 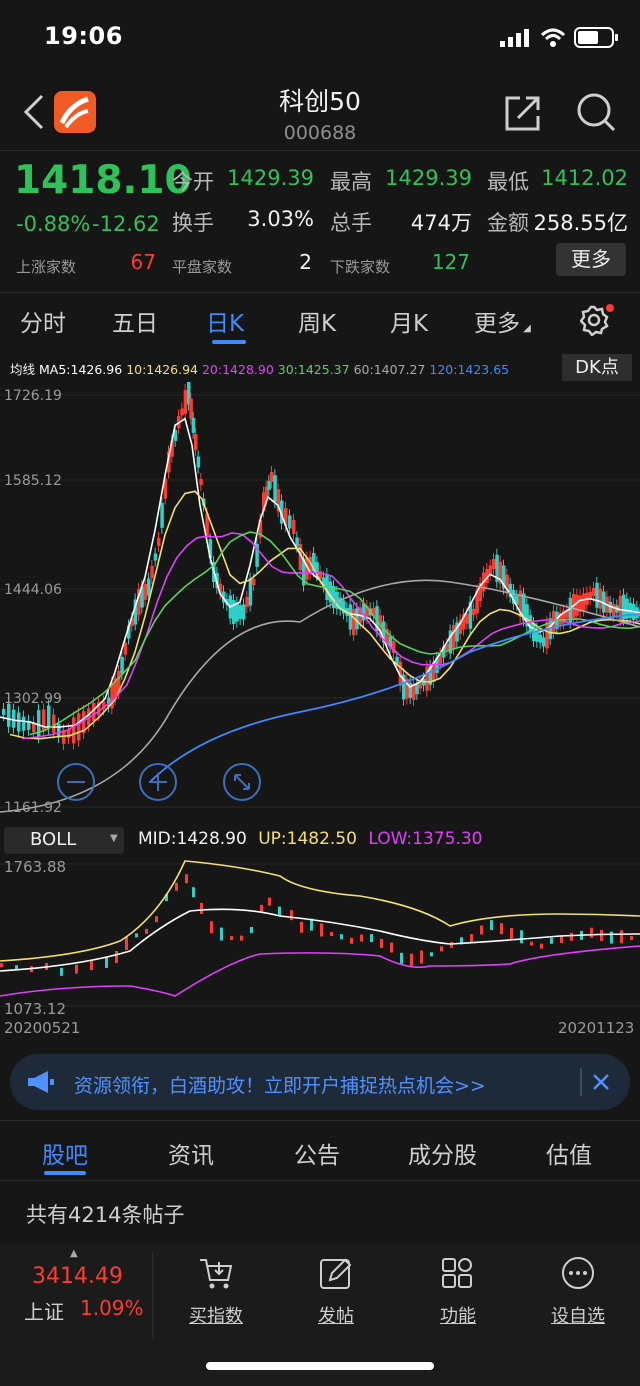 What do you see at coordinates (596, 37) in the screenshot?
I see `battery-icon` at bounding box center [596, 37].